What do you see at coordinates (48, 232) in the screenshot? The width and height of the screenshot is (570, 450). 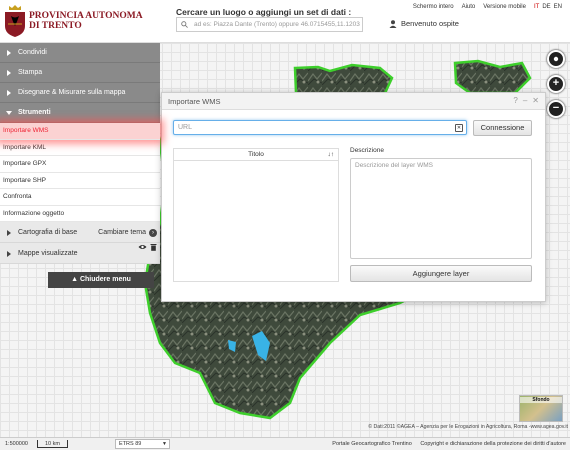 I see `sidebar-item-label: Cartografia di base` at bounding box center [48, 232].